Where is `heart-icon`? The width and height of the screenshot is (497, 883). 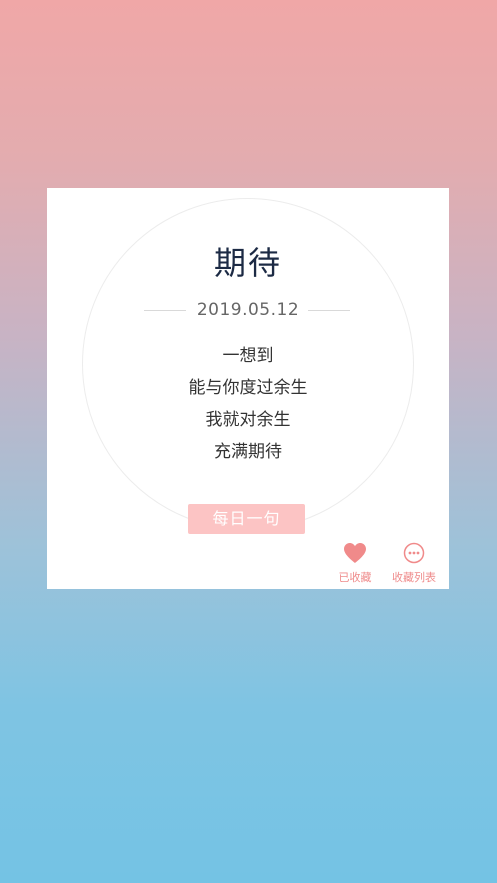 heart-icon is located at coordinates (355, 553).